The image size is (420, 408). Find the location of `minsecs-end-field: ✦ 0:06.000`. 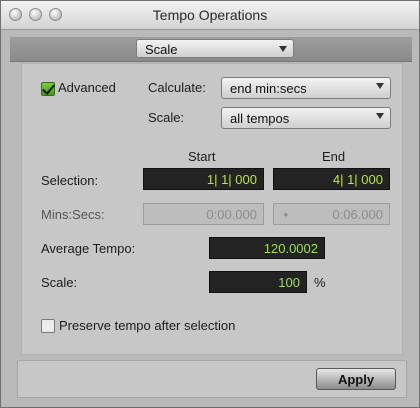

minsecs-end-field: ✦ 0:06.000 is located at coordinates (331, 214).